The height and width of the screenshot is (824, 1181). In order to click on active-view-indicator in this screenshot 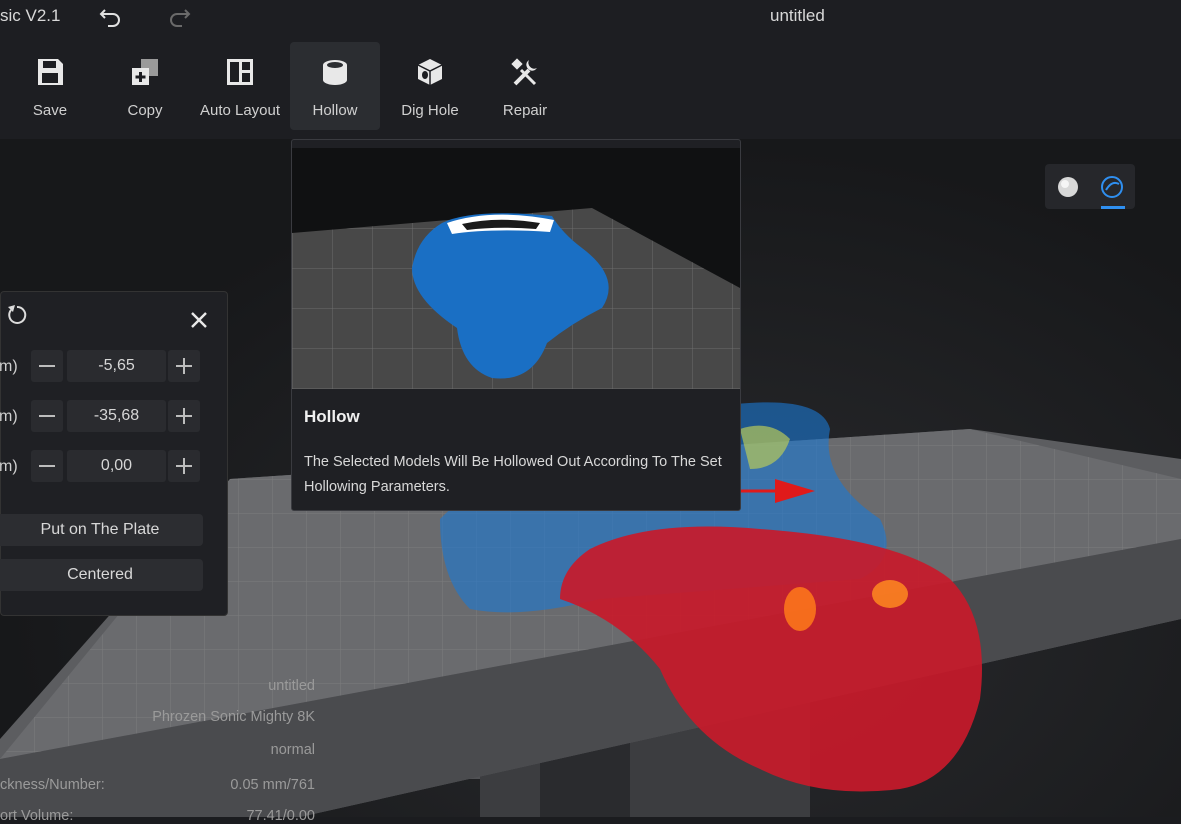, I will do `click(1113, 207)`.